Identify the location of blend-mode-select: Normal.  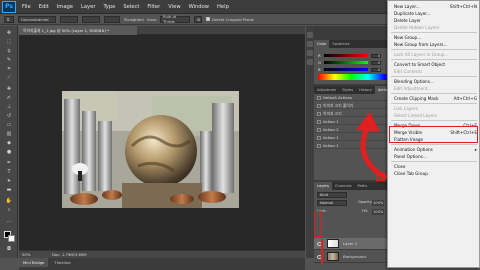
(332, 203).